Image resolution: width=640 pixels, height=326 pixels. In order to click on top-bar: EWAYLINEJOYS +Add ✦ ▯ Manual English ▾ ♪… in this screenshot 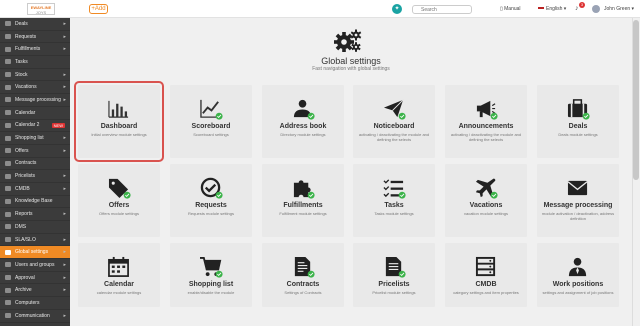, I will do `click(320, 9)`.